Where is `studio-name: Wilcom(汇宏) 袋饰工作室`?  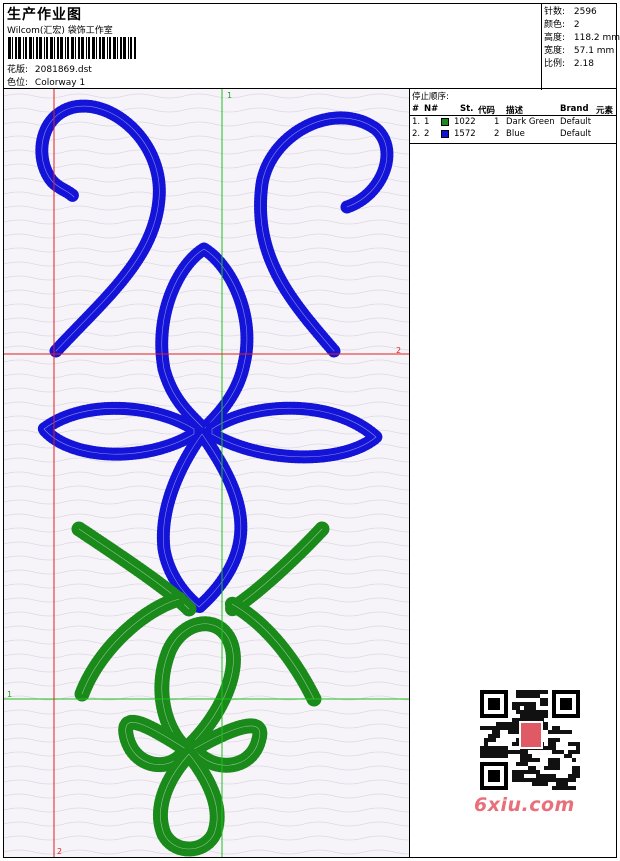 studio-name: Wilcom(汇宏) 袋饰工作室 is located at coordinates (60, 31).